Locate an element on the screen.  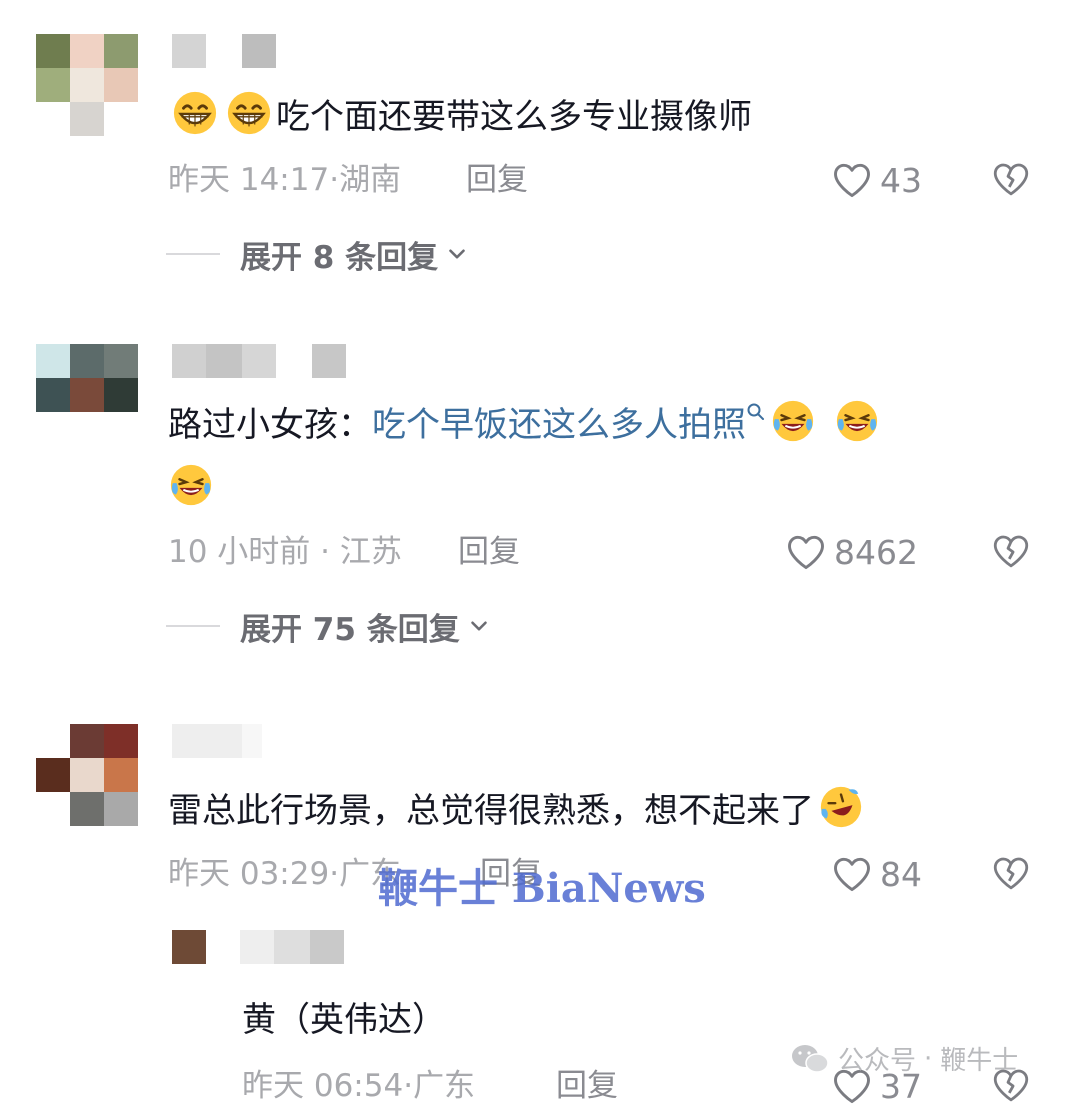
like-count: 43 is located at coordinates (901, 180).